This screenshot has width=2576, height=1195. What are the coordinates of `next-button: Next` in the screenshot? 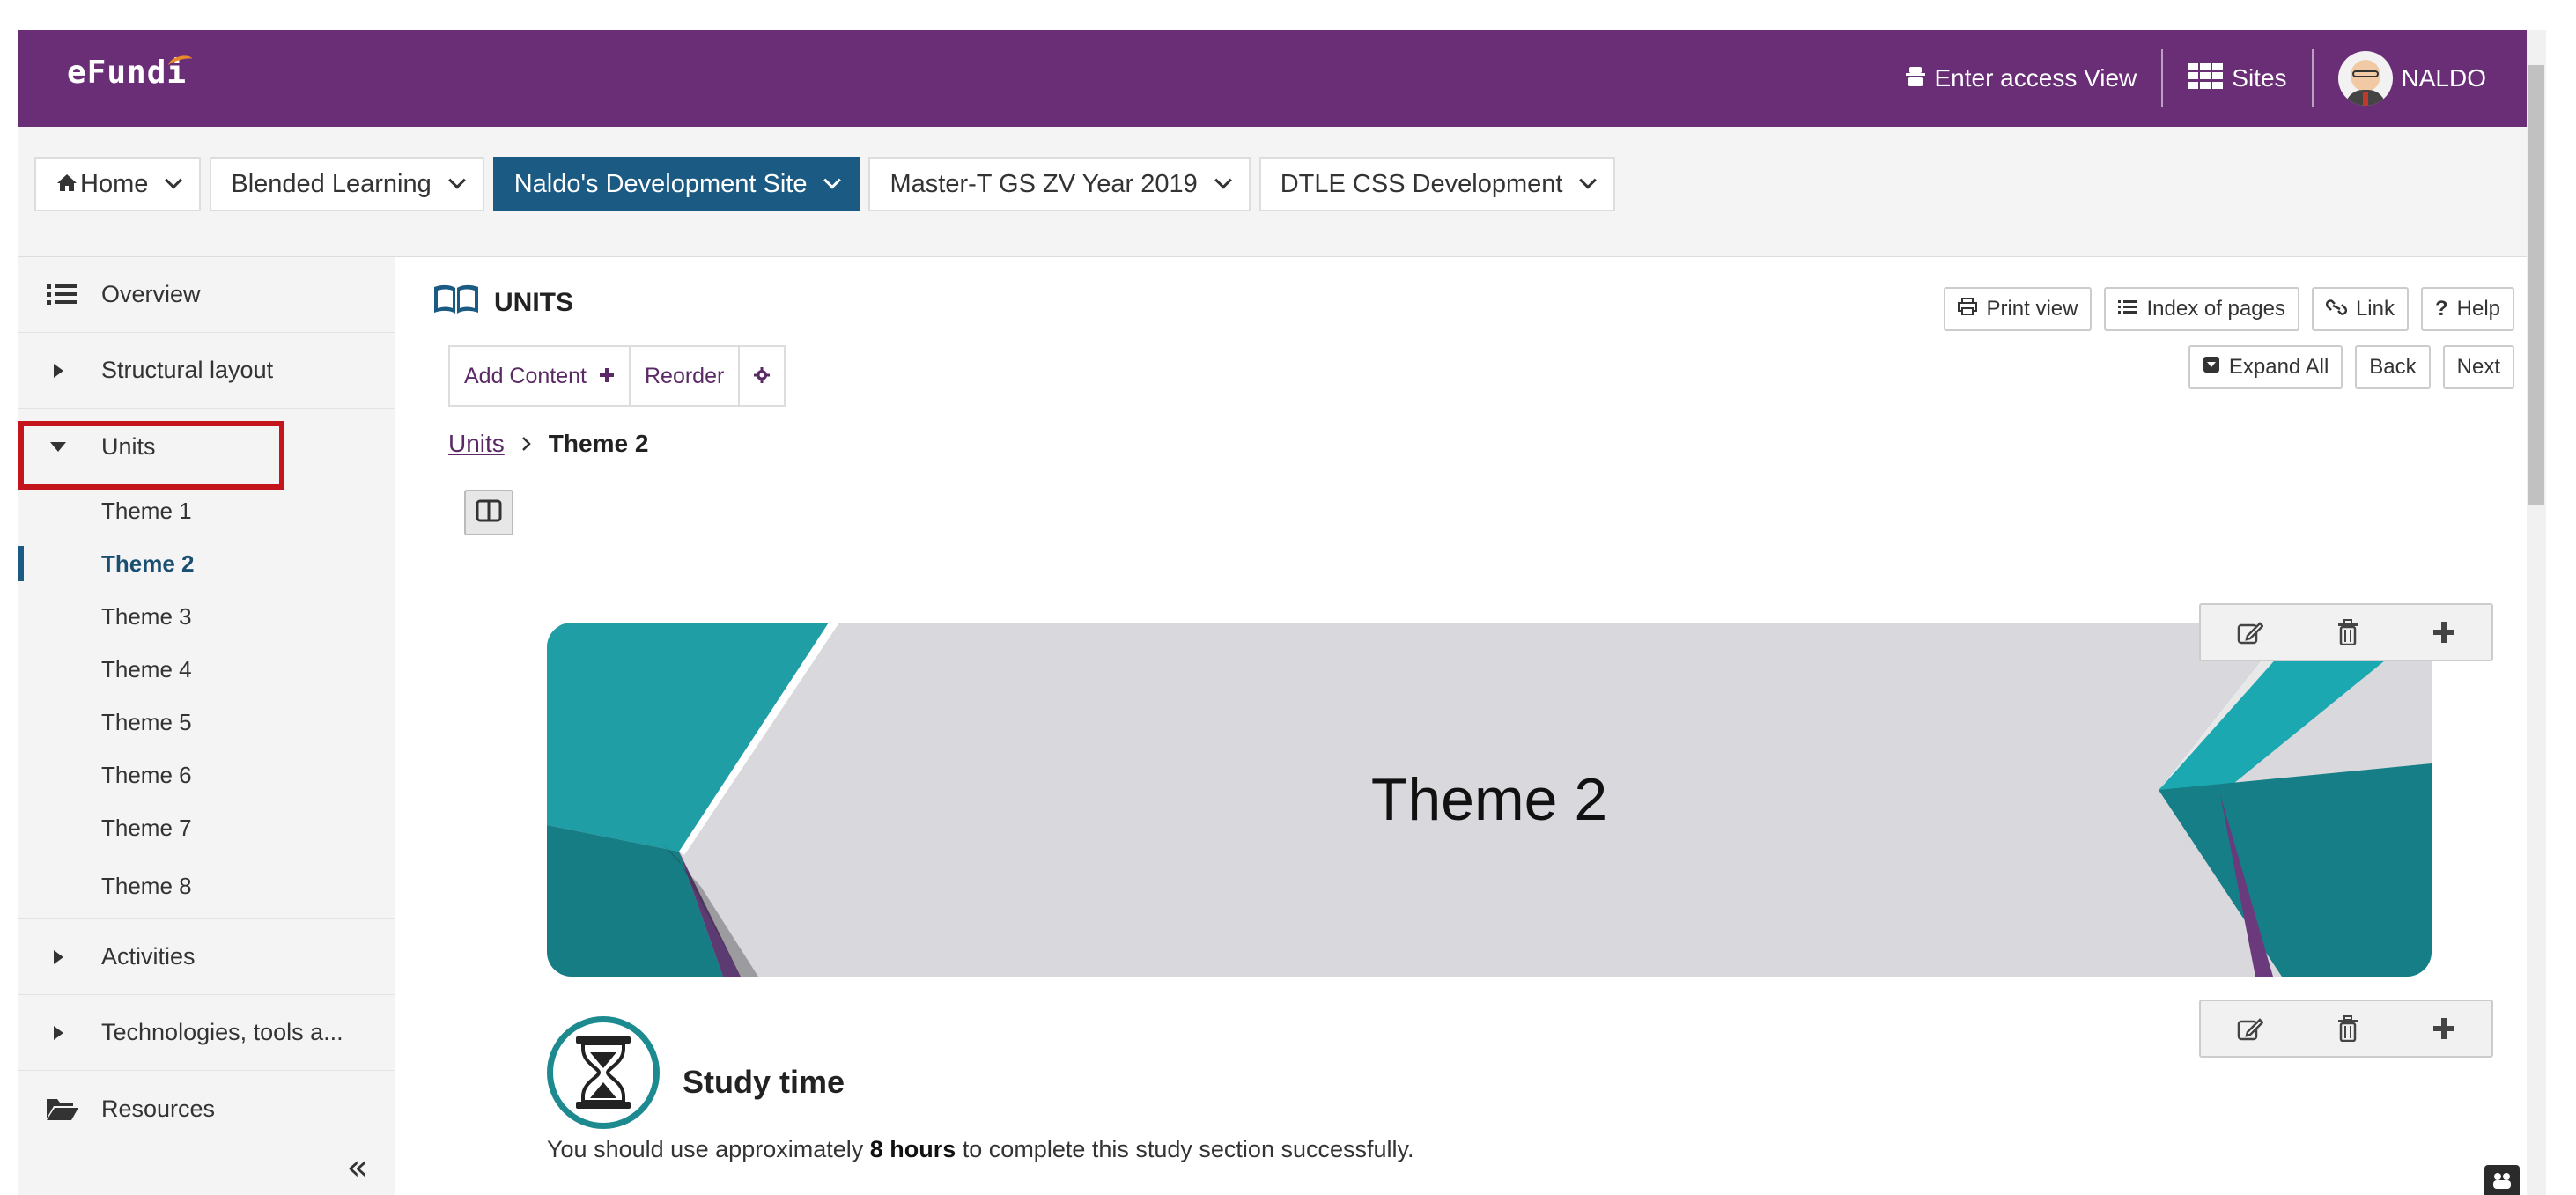 It's located at (2478, 367).